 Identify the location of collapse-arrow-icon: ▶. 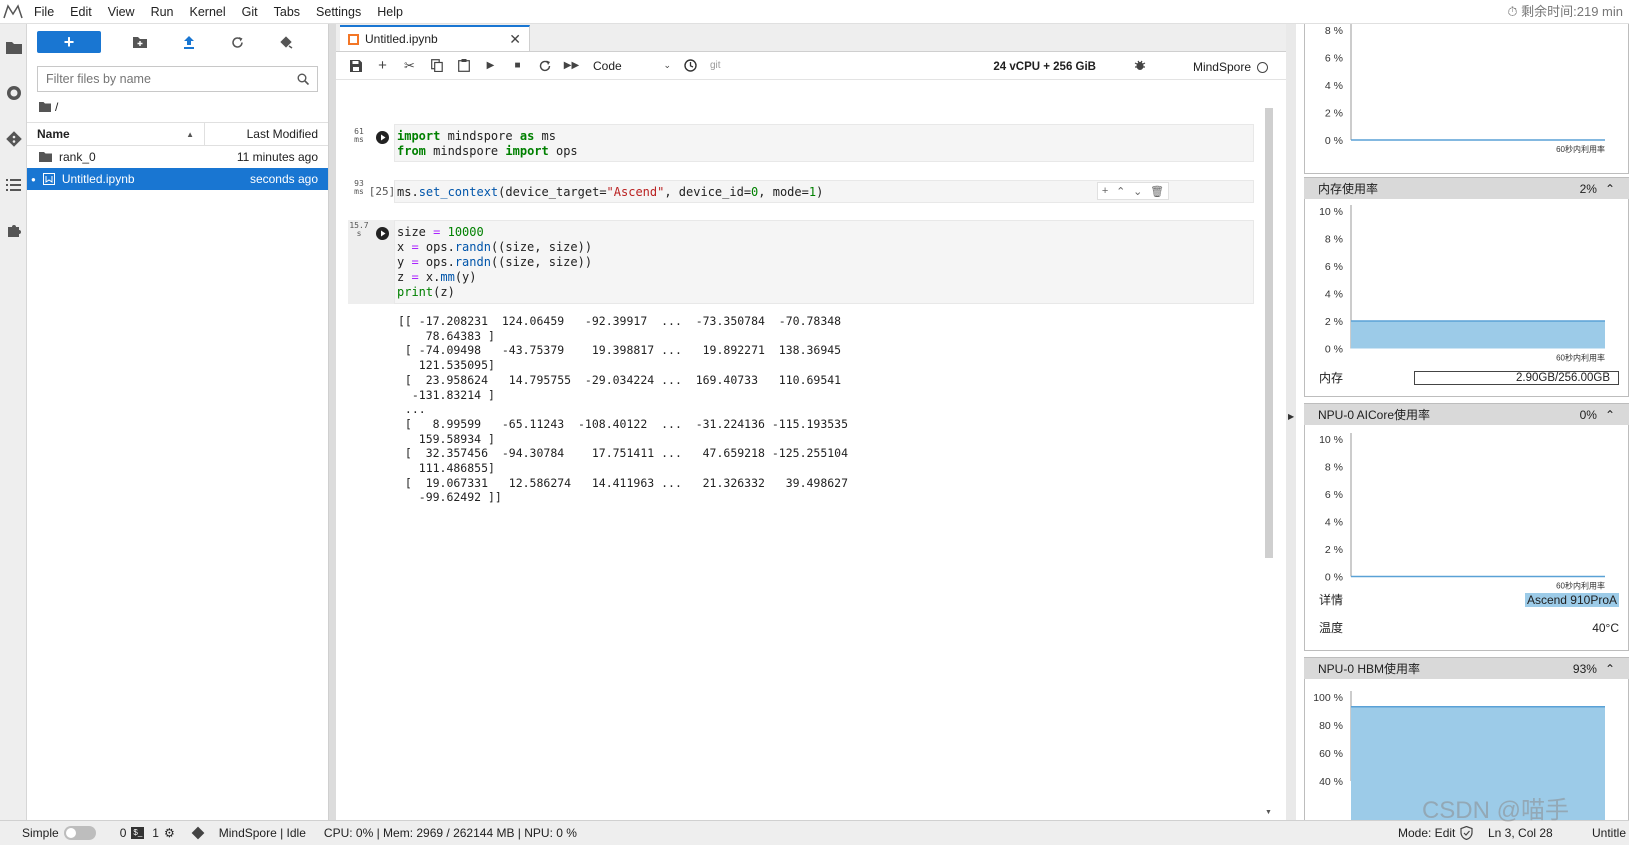
(1291, 416).